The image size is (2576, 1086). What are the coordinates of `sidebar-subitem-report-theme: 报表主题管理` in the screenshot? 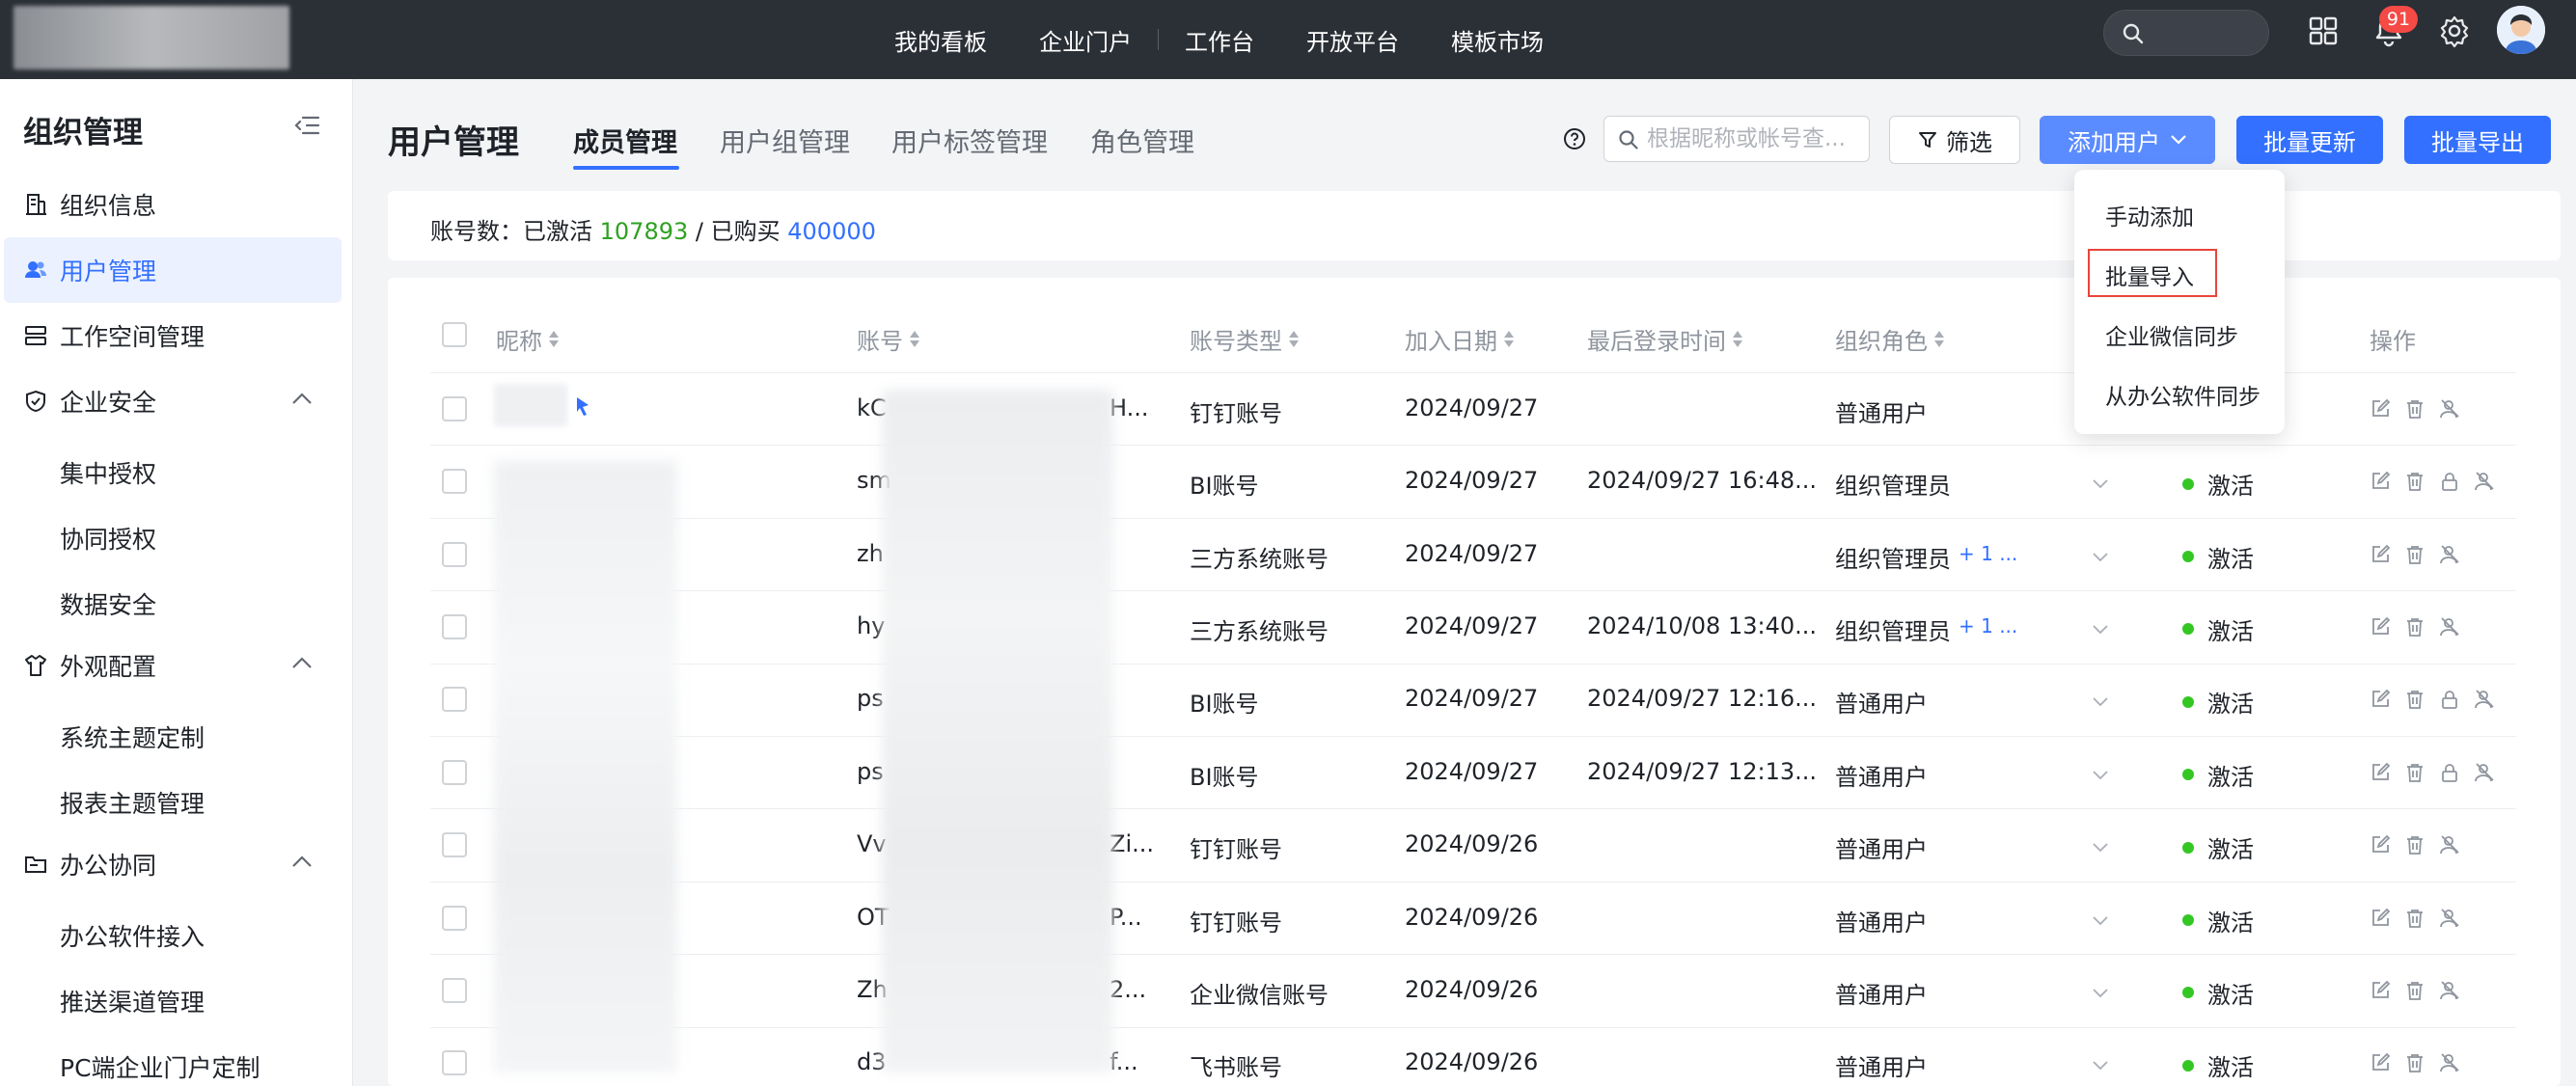 It's located at (133, 802).